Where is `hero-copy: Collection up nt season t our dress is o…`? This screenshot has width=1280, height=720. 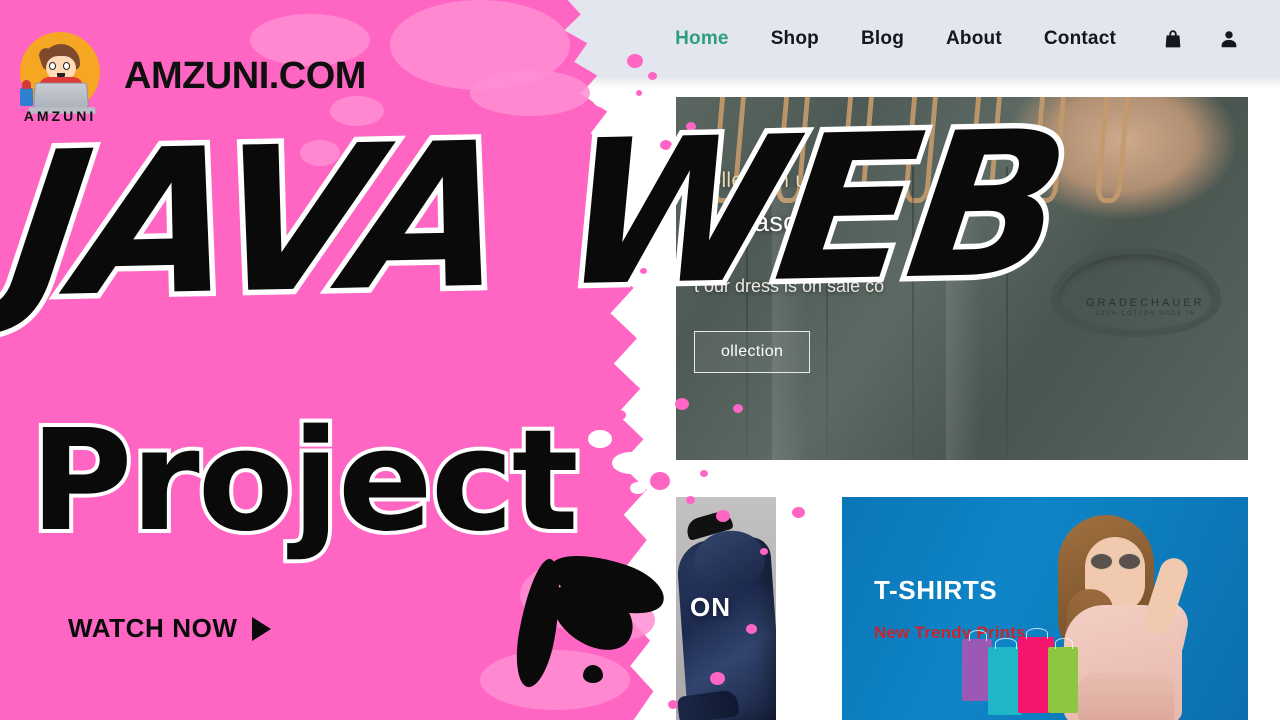 hero-copy: Collection up nt season t our dress is o… is located at coordinates (859, 271).